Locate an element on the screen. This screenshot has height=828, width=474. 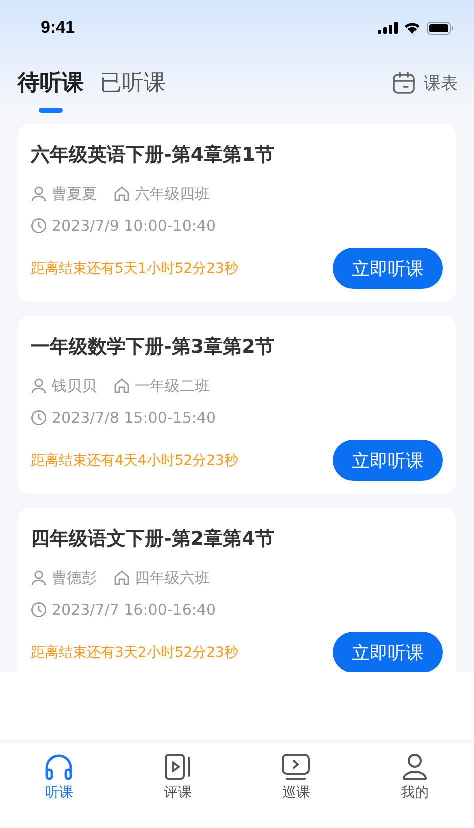
lesson-title: 四年级语文下册-第2章第4节 is located at coordinates (153, 539).